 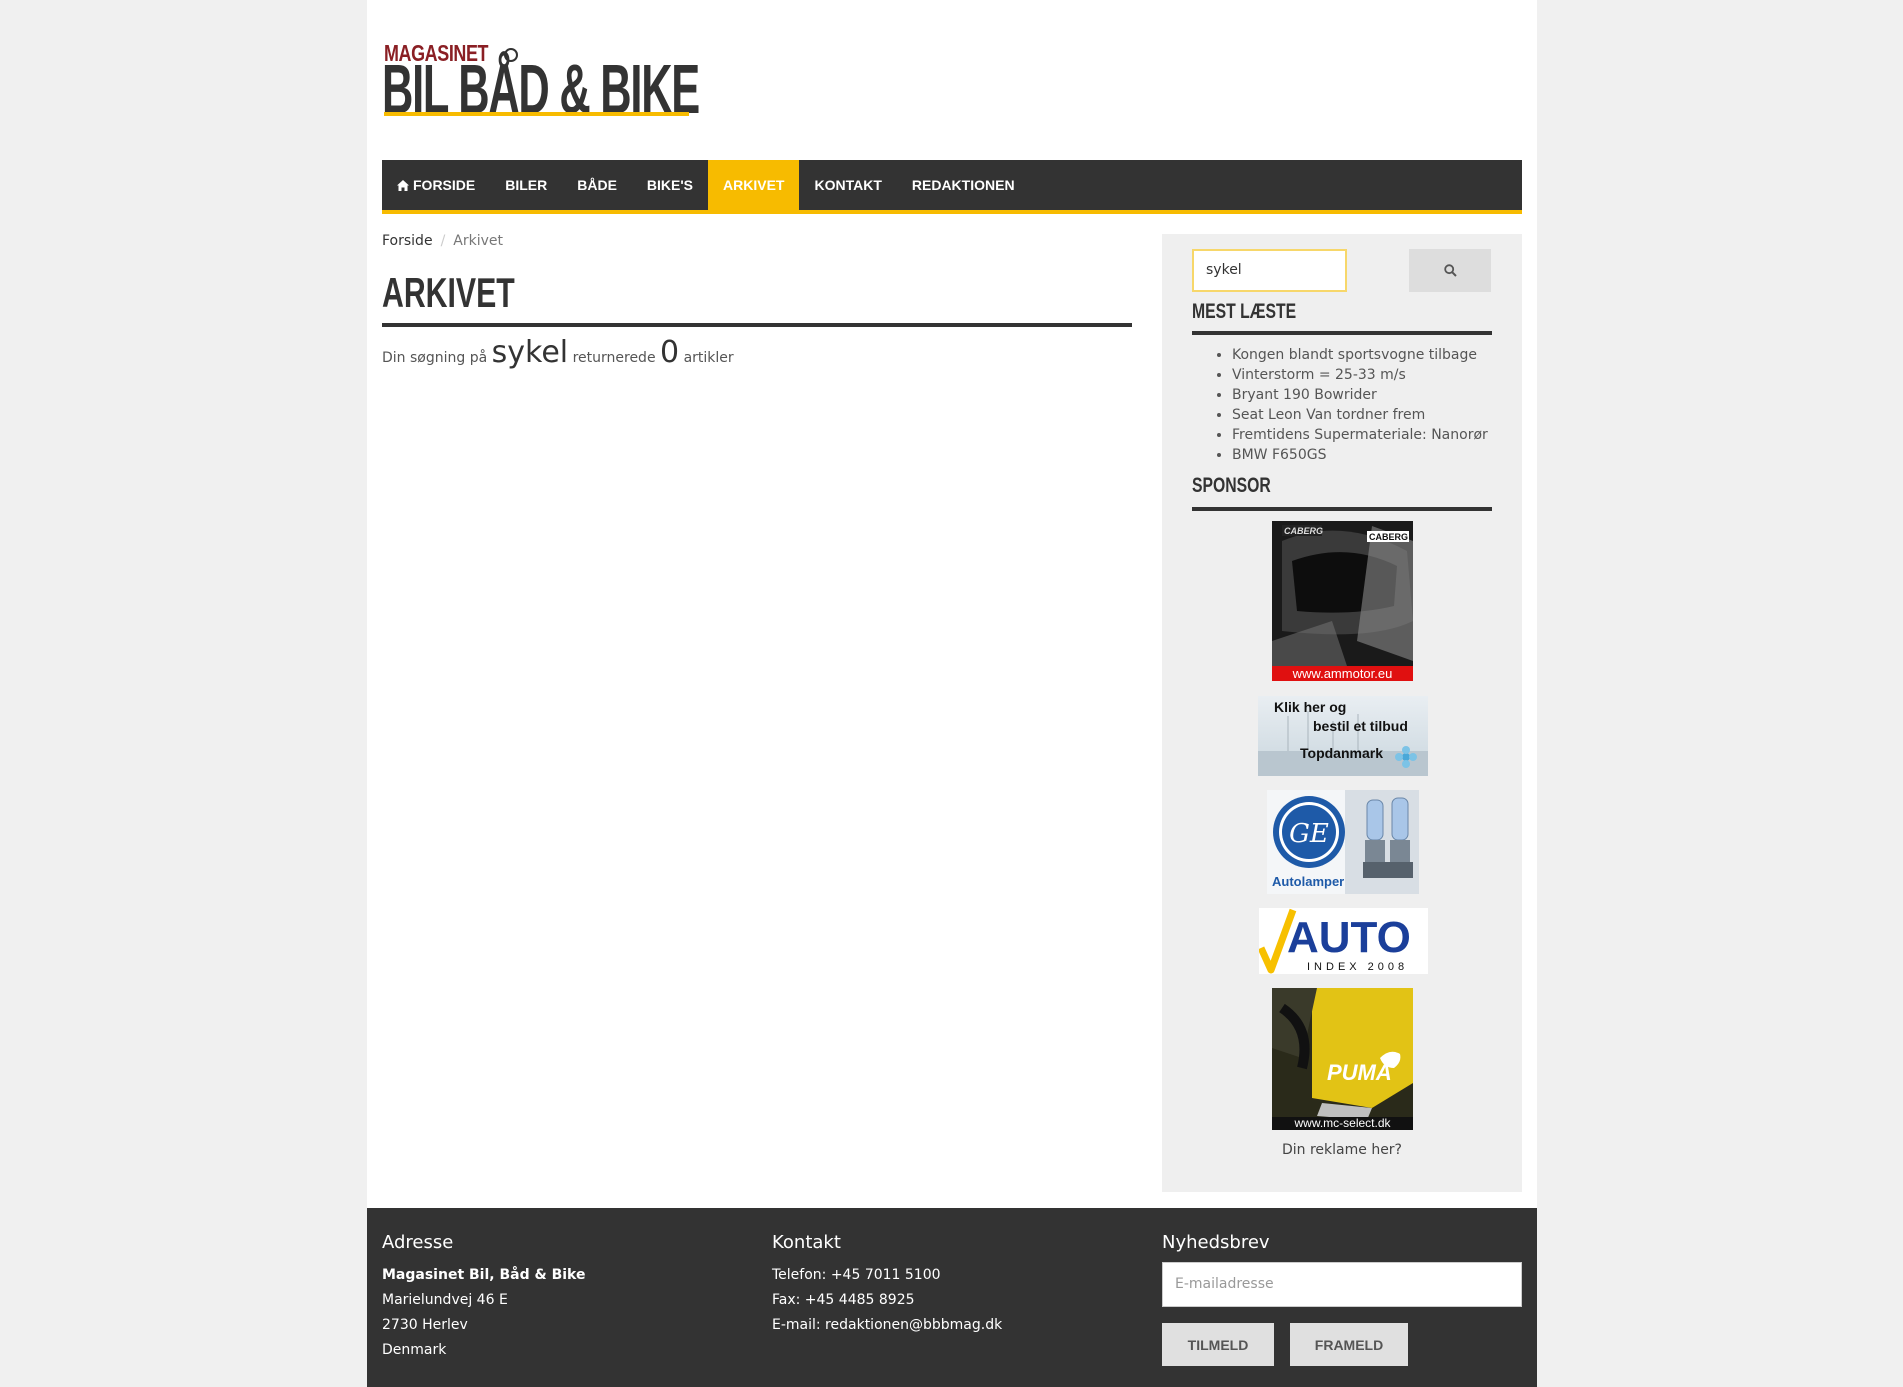 What do you see at coordinates (670, 352) in the screenshot?
I see `result-count: 0` at bounding box center [670, 352].